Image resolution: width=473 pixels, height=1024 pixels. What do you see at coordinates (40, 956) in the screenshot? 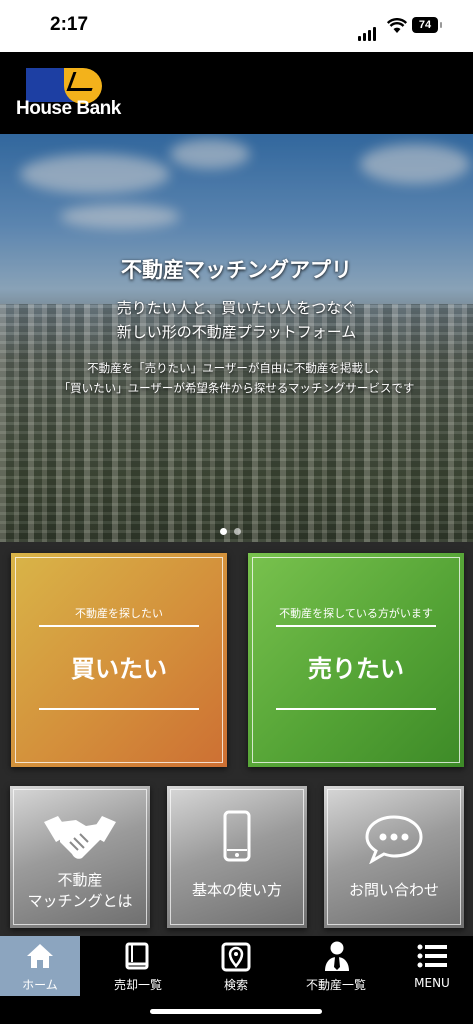
I see `home-icon` at bounding box center [40, 956].